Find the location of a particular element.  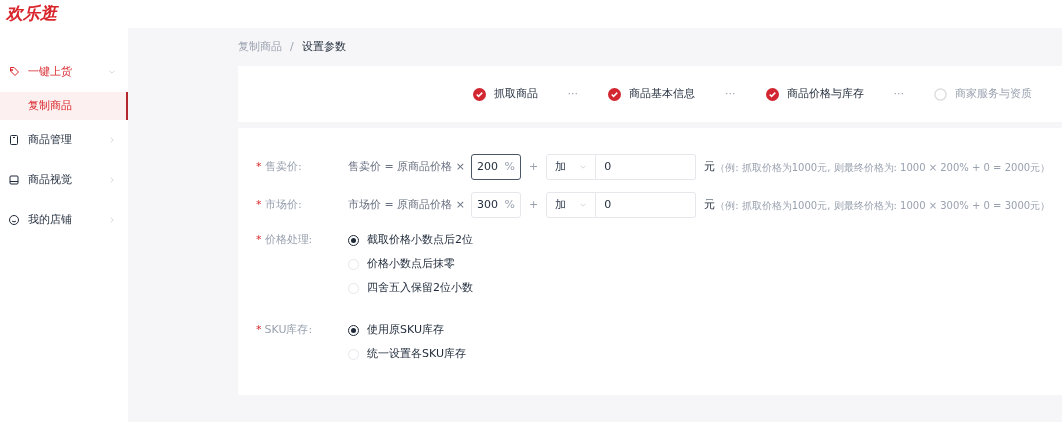

example-text: （例: 抓取价格为1000元, 则最终价格为: 1000 × 300% + 0 = 3000元） is located at coordinates (883, 205).